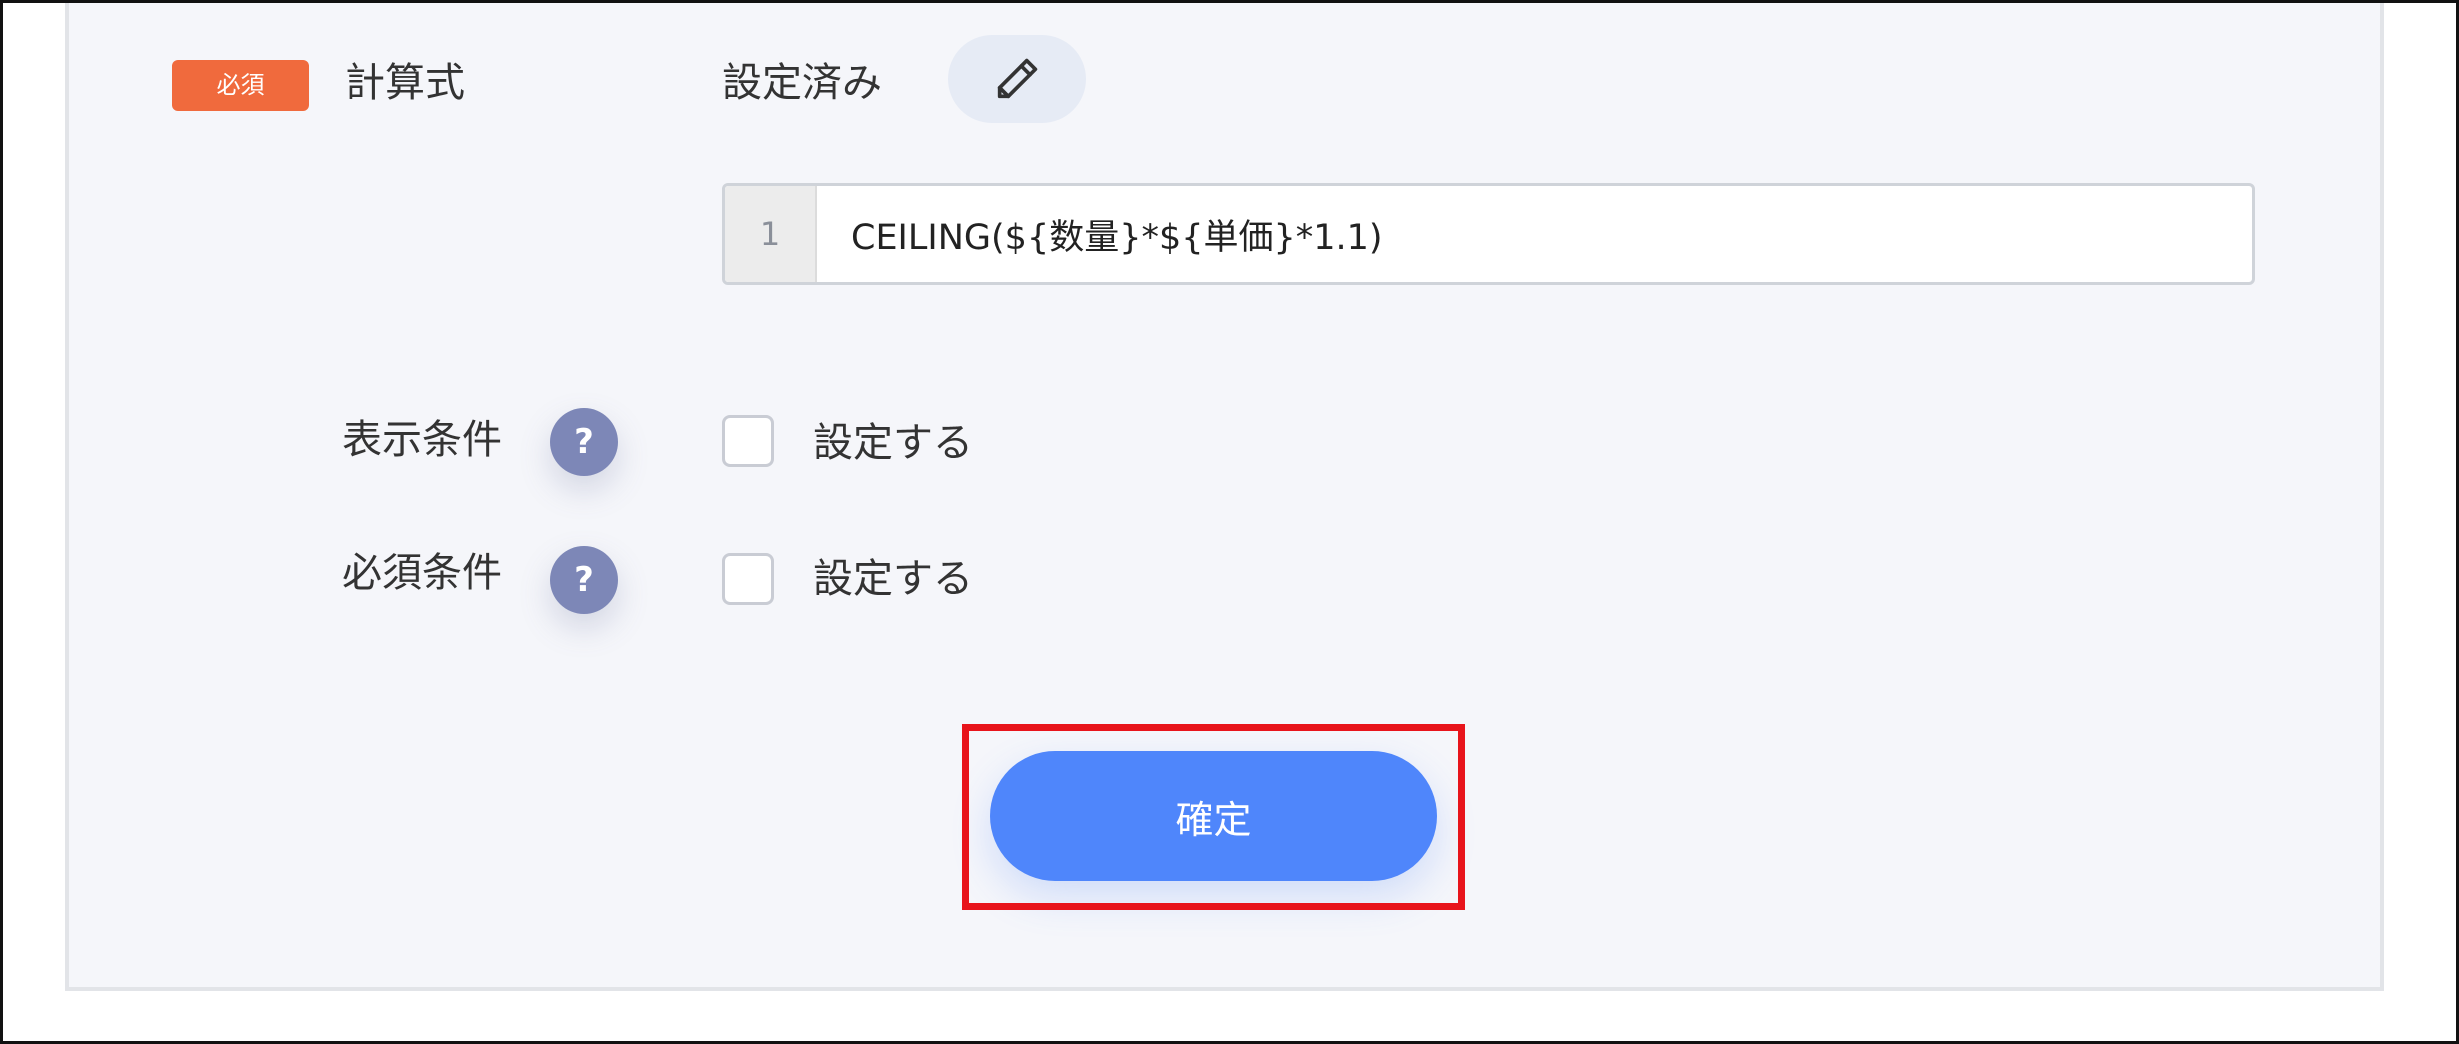  What do you see at coordinates (1488, 234) in the screenshot?
I see `formula-editor: 1 CEILING(${数量}*${単価}*1.1)` at bounding box center [1488, 234].